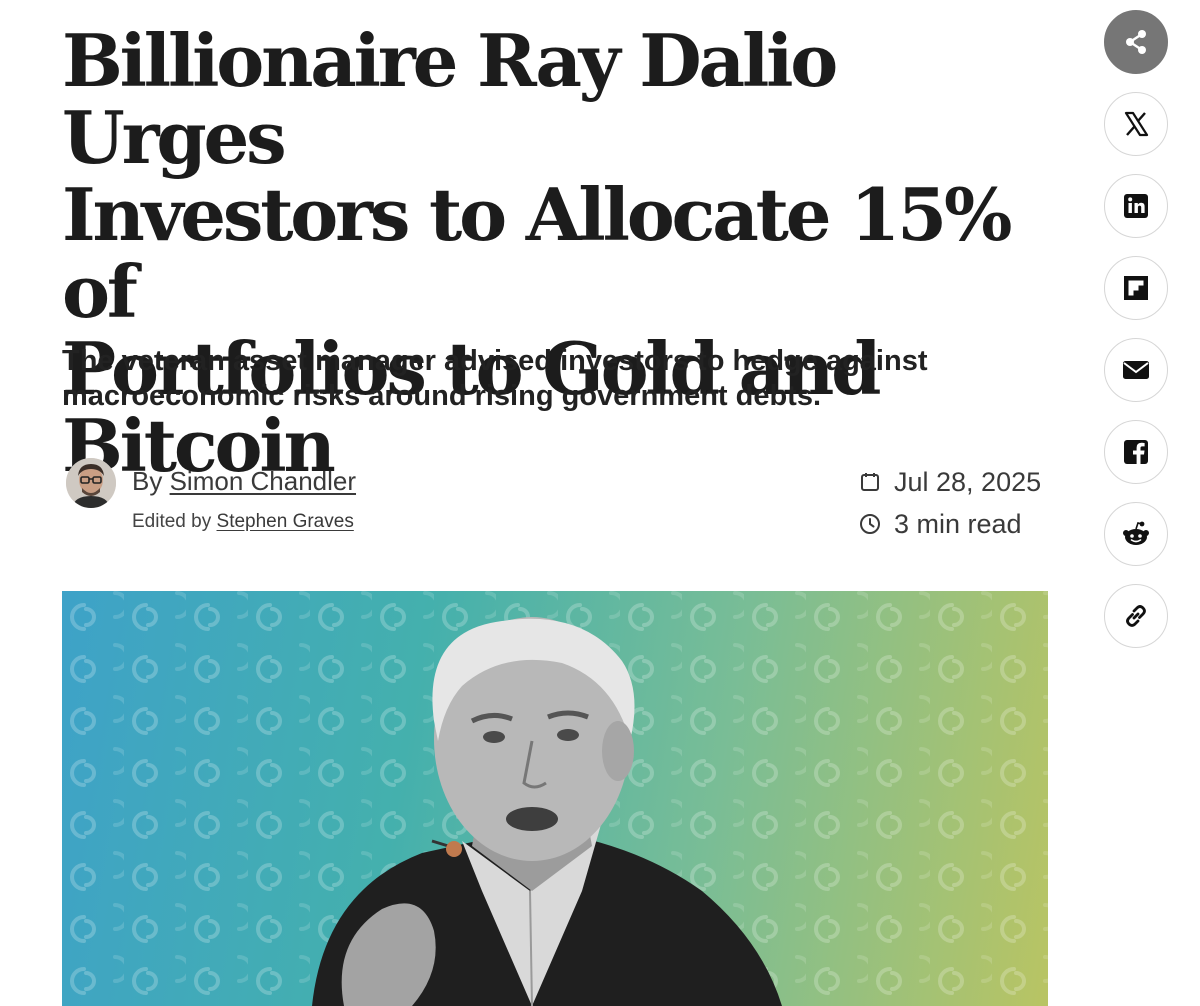 This screenshot has width=1200, height=1006. I want to click on read-time: 3 min read, so click(958, 524).